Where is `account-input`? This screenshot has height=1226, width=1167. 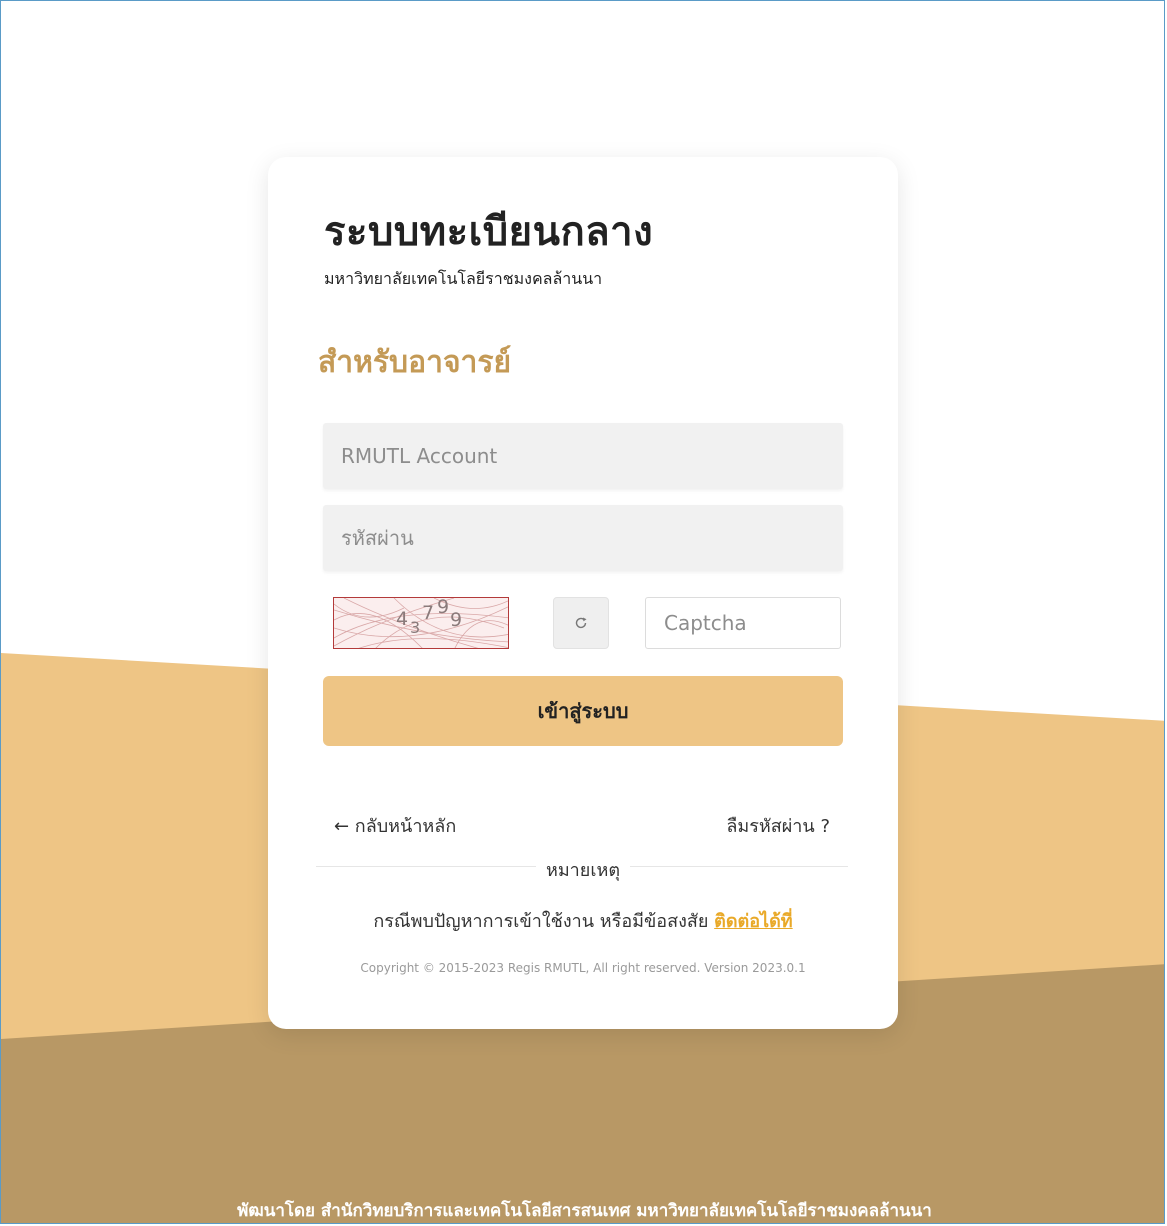 account-input is located at coordinates (583, 456).